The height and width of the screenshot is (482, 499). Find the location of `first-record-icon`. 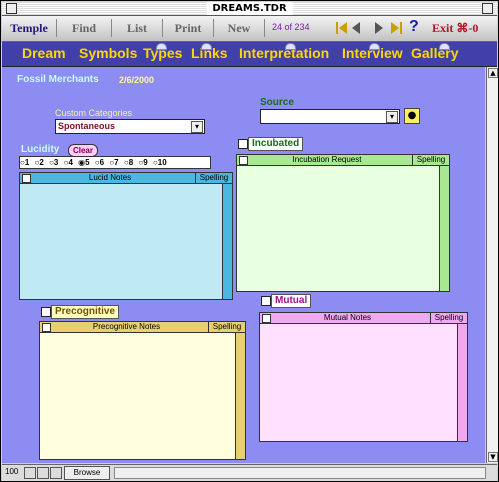

first-record-icon is located at coordinates (342, 28).